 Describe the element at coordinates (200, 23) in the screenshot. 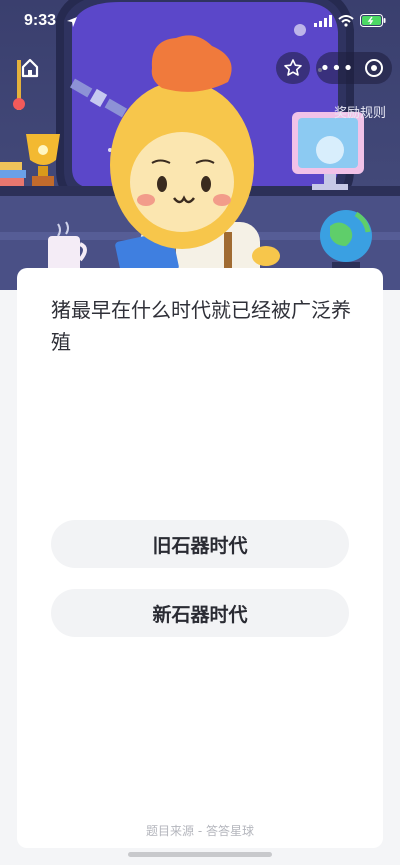

I see `status-bar: 9:33` at that location.